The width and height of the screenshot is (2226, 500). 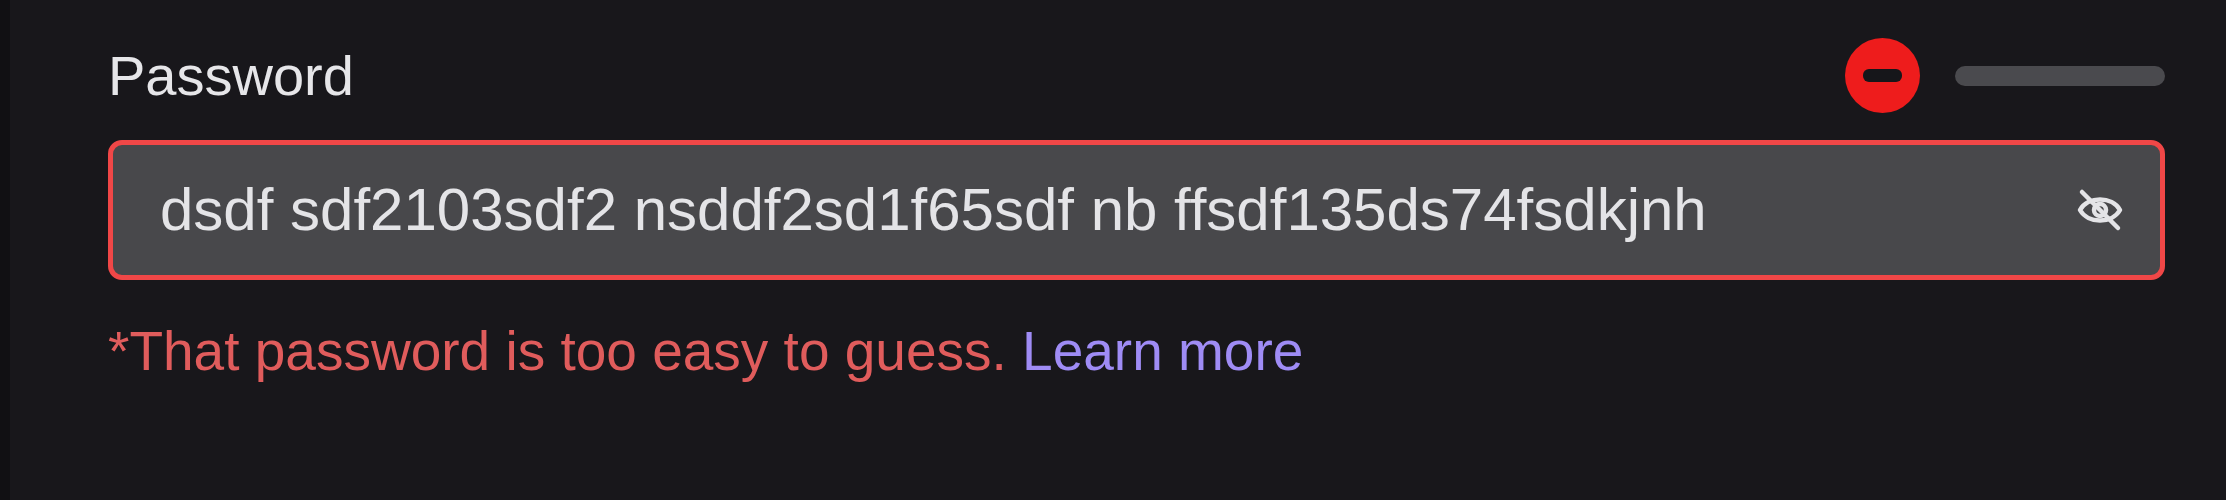 I want to click on learn-more-link: Learn more, so click(x=1163, y=351).